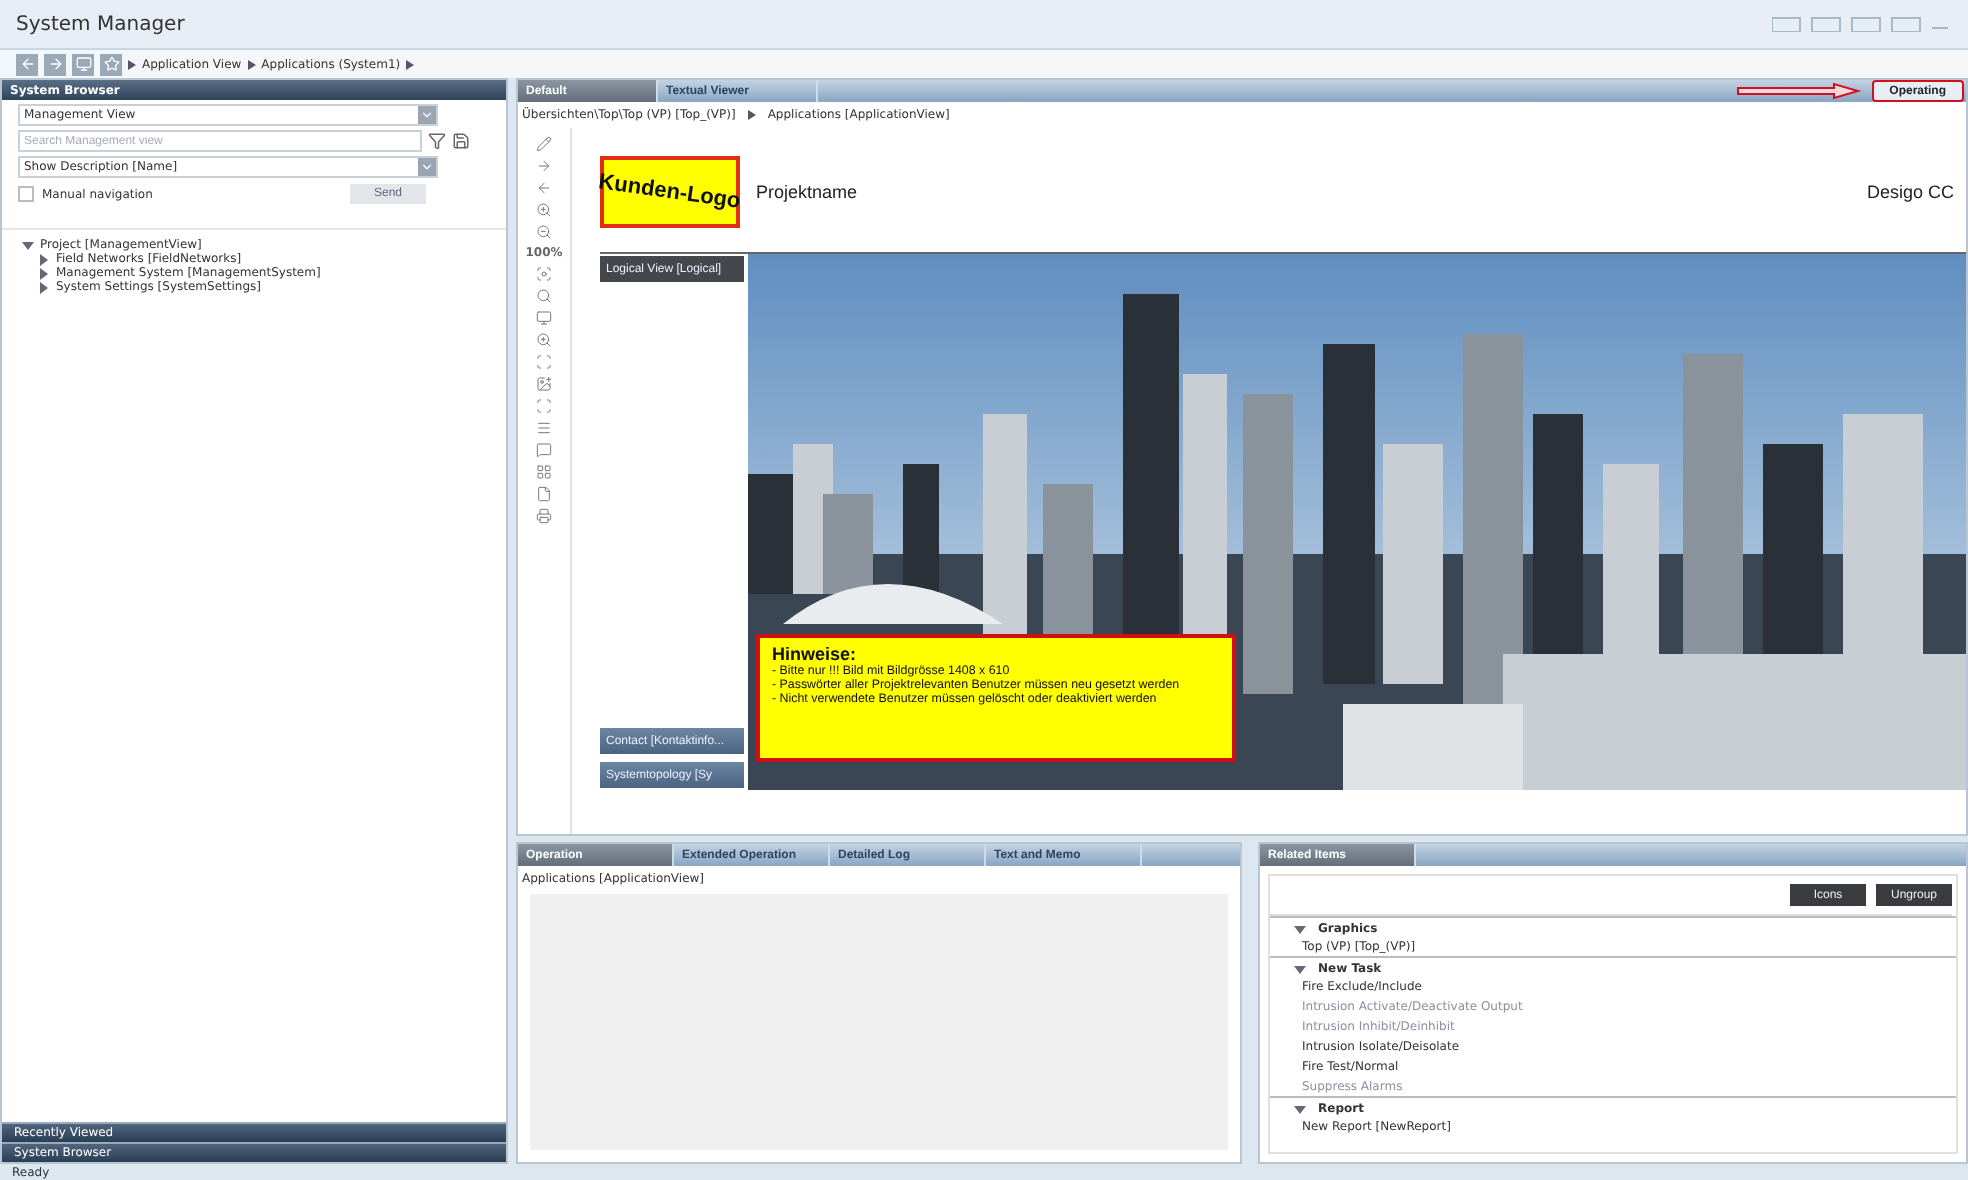 This screenshot has height=1180, width=1968. What do you see at coordinates (544, 340) in the screenshot?
I see `zoom-icon` at bounding box center [544, 340].